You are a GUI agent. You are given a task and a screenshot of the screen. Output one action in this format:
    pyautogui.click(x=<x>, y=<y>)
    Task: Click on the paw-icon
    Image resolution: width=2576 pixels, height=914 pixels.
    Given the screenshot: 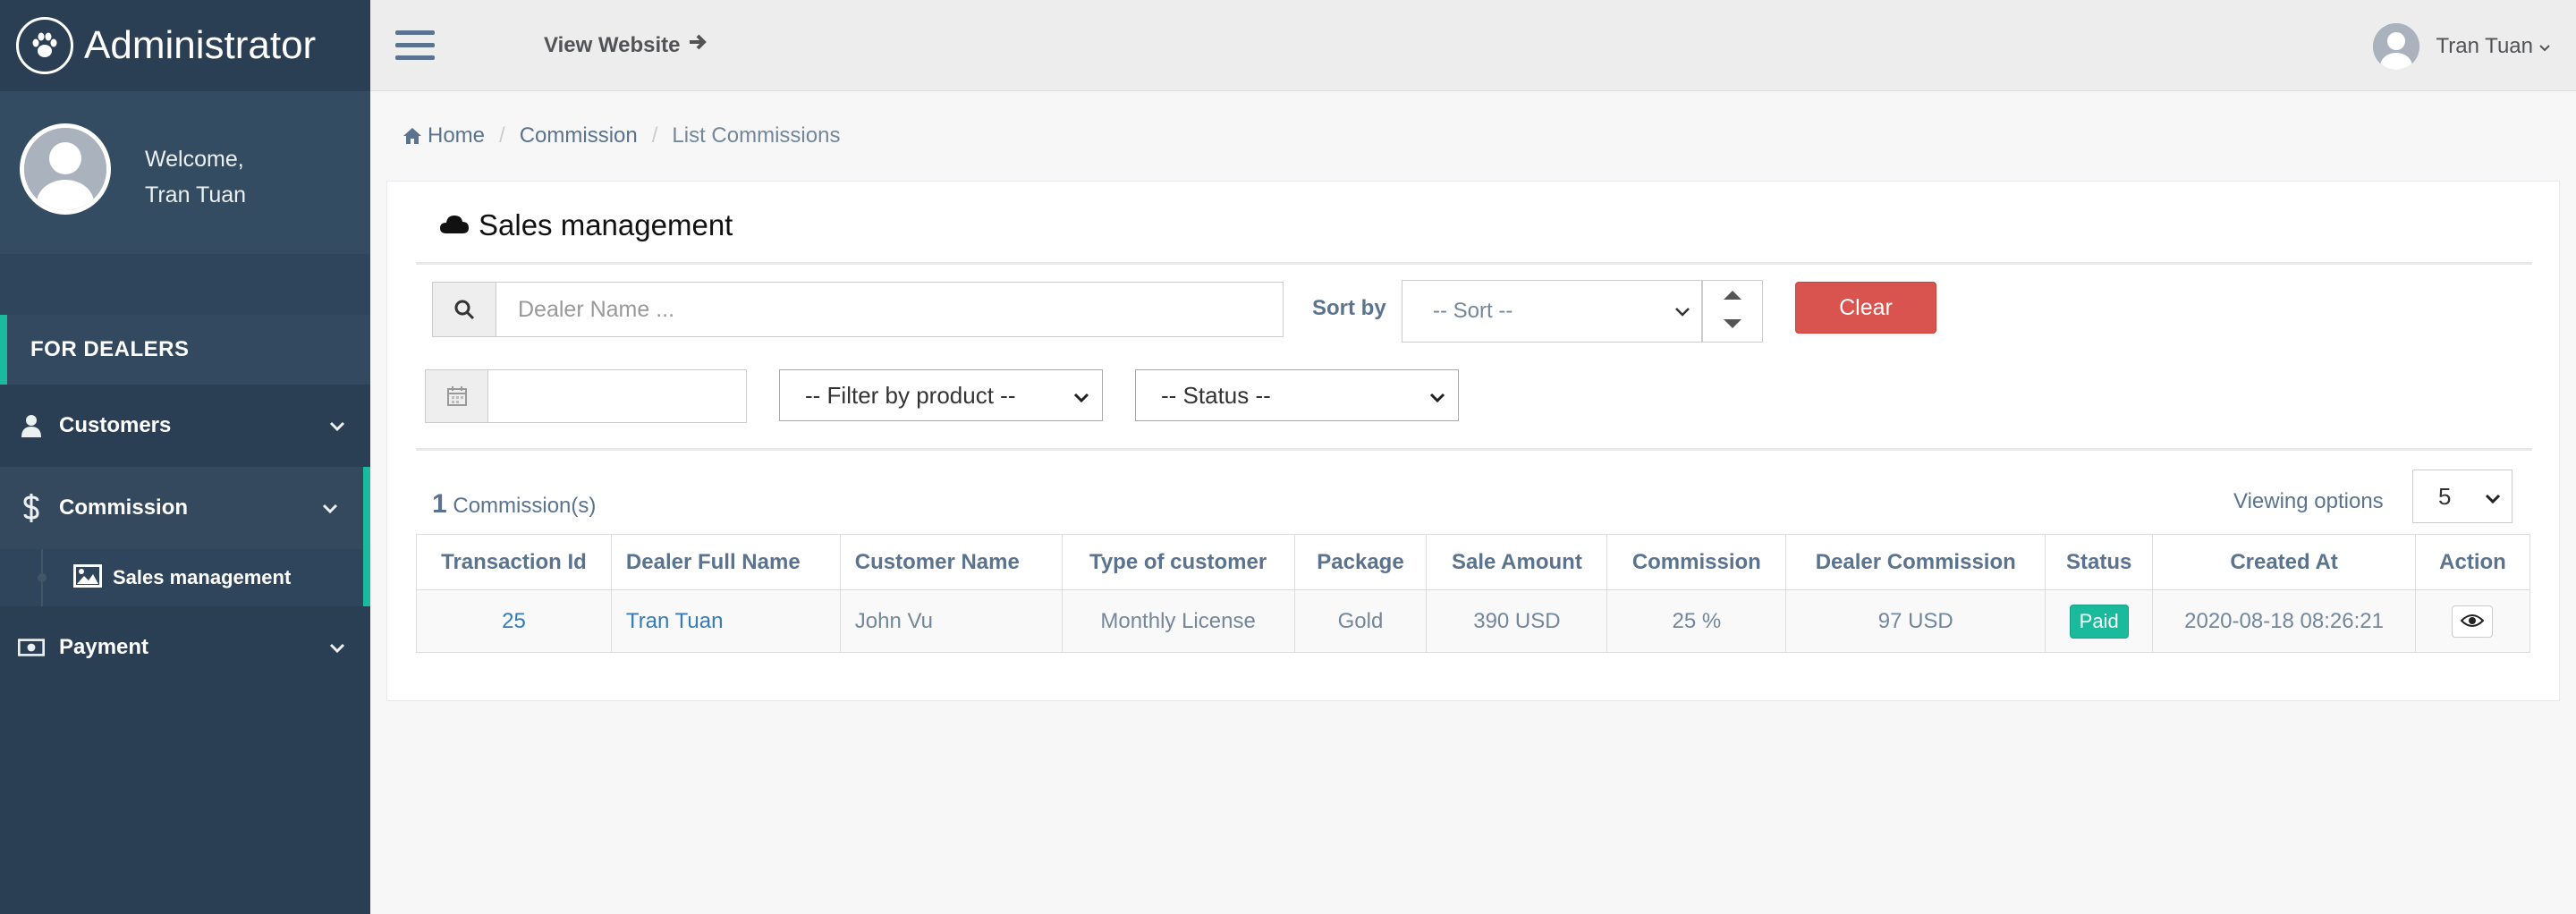 What is the action you would take?
    pyautogui.click(x=44, y=45)
    